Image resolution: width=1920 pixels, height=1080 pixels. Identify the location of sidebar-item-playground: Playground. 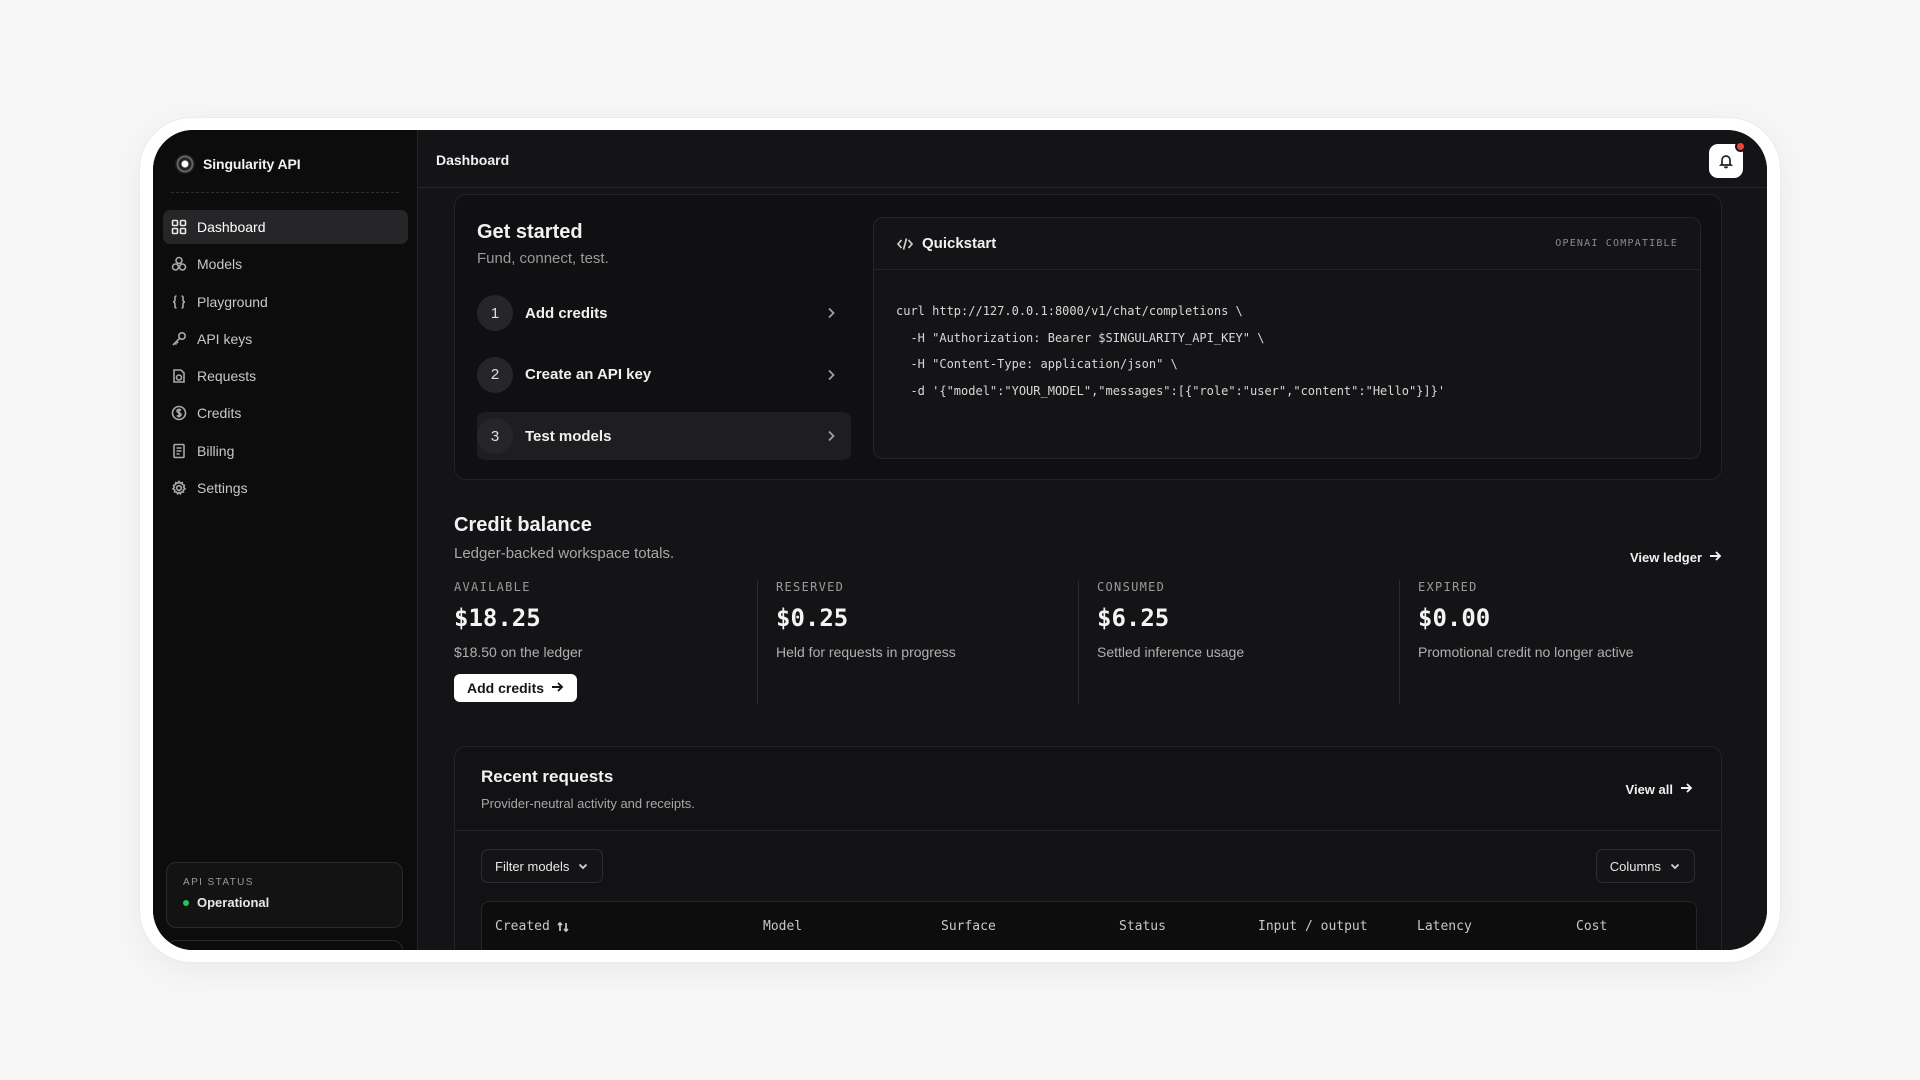
(285, 302).